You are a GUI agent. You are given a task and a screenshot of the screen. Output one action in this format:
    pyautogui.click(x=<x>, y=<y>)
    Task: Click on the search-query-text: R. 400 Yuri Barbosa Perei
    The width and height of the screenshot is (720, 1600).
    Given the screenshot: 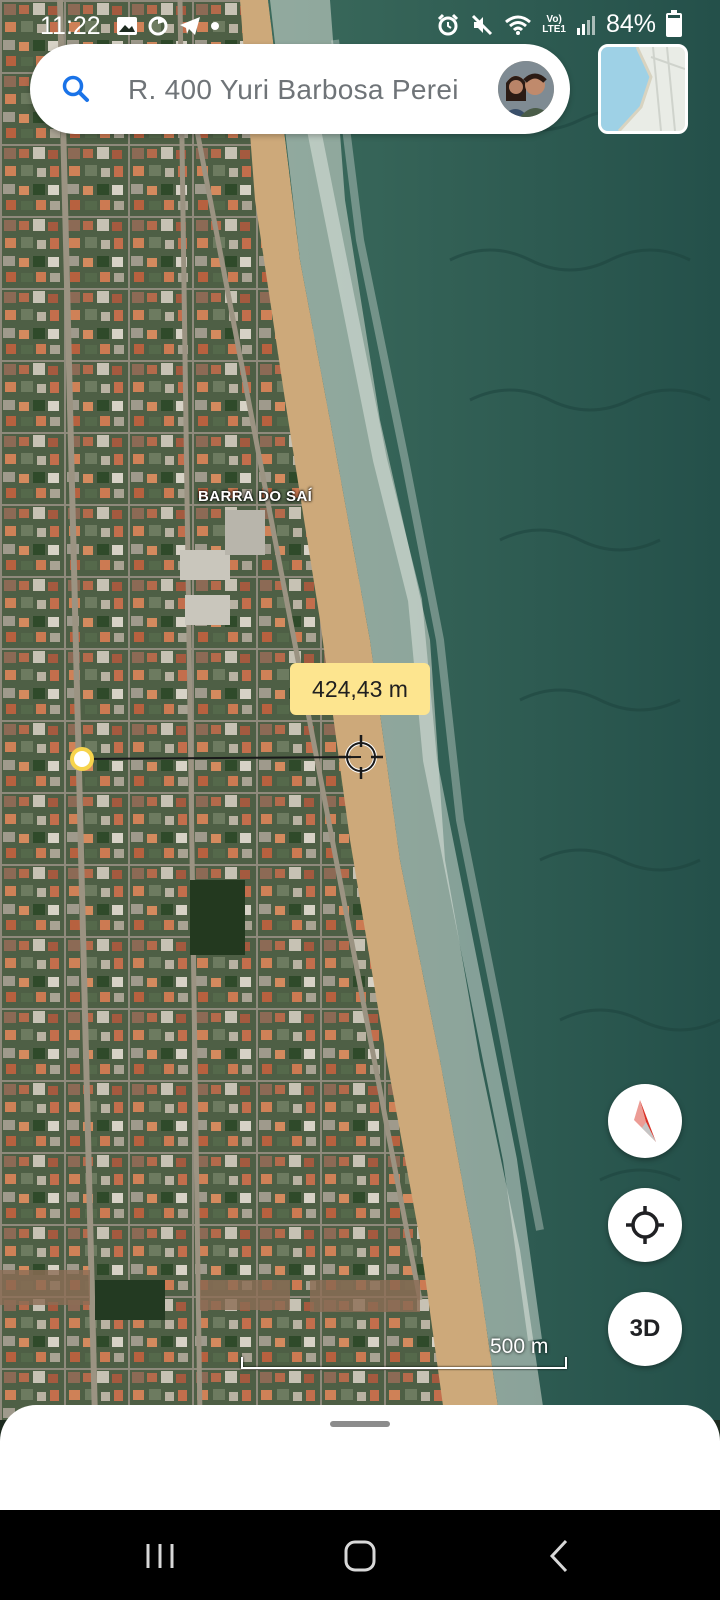 What is the action you would take?
    pyautogui.click(x=315, y=90)
    